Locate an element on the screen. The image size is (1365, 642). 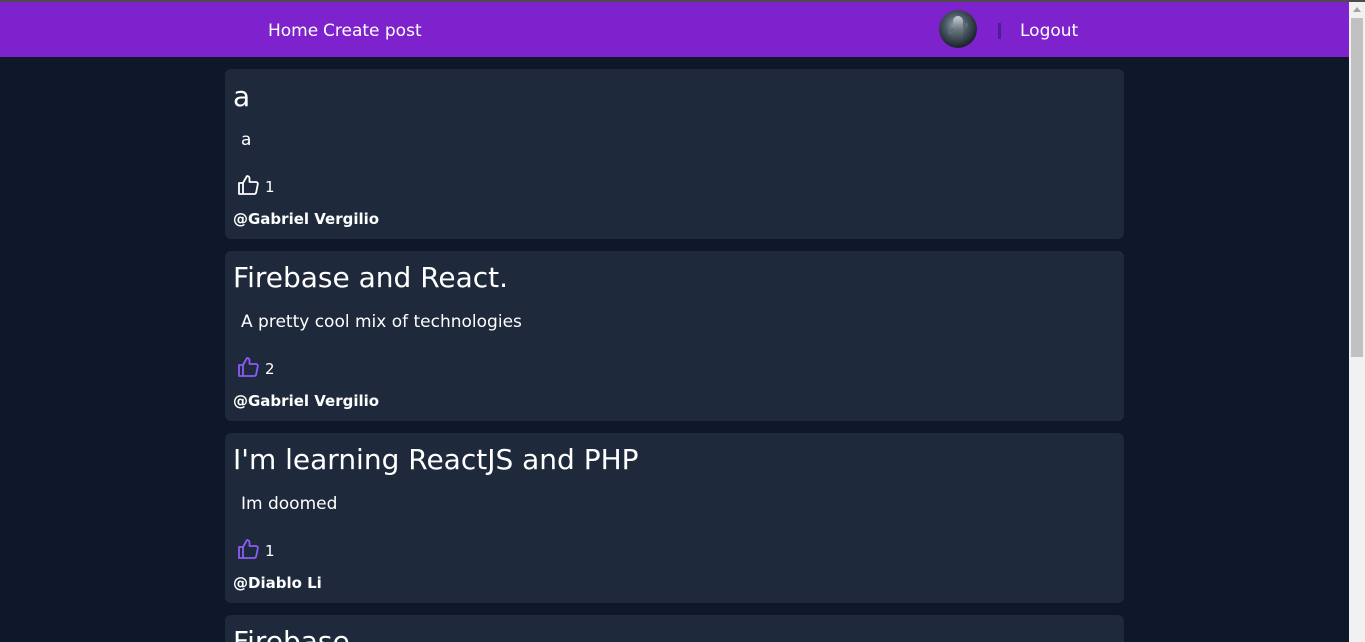
post-body: a is located at coordinates (246, 140).